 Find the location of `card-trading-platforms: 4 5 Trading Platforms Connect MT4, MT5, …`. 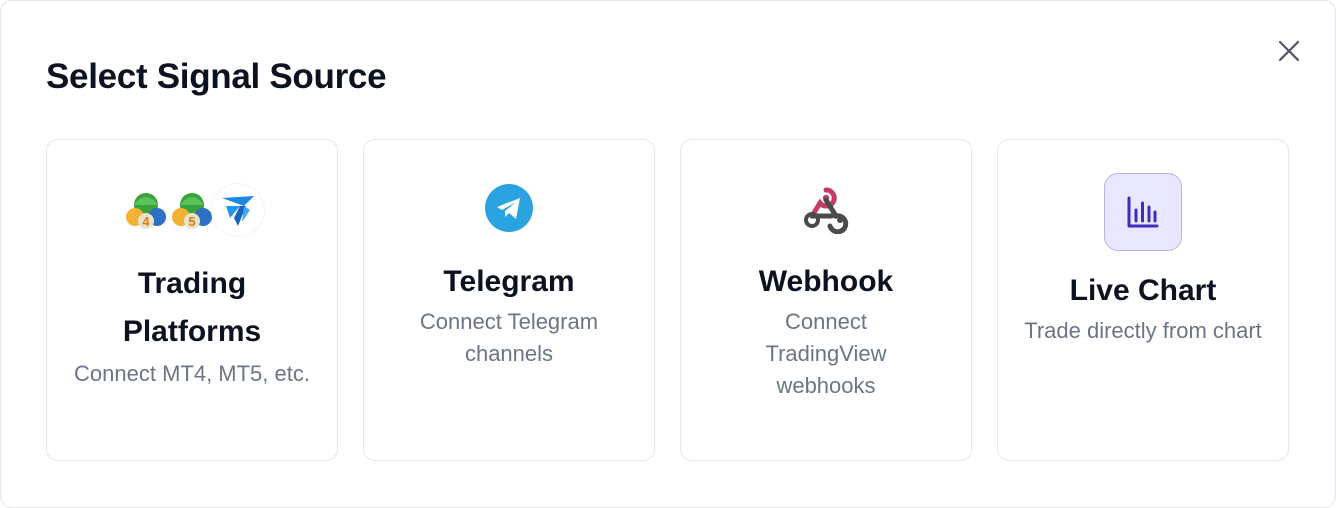

card-trading-platforms: 4 5 Trading Platforms Connect MT4, MT5, … is located at coordinates (192, 300).